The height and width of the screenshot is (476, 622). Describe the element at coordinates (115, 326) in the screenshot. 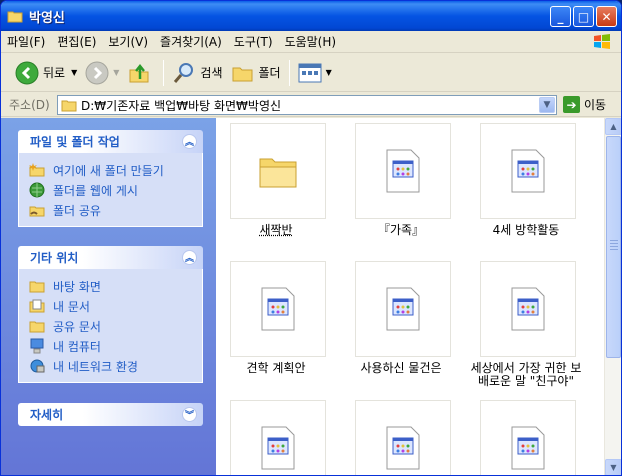

I see `place-shared-documents: 공유 문서` at that location.